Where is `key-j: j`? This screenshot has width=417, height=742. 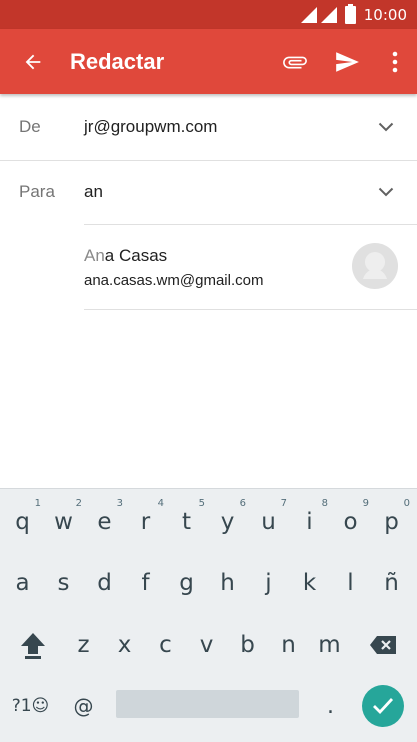
key-j: j is located at coordinates (268, 583).